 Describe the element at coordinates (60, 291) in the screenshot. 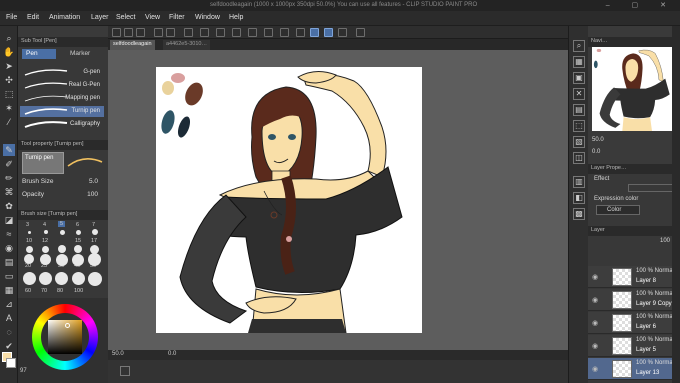

I see `size-option: 80` at that location.